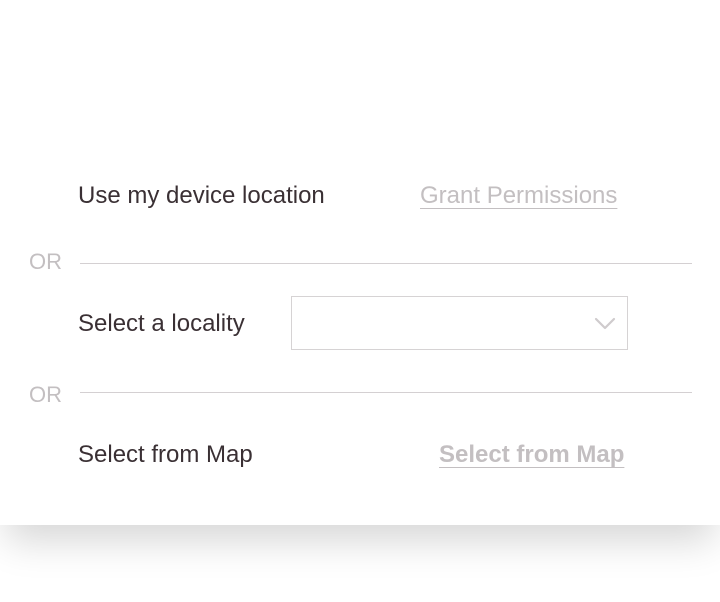 The width and height of the screenshot is (720, 602). Describe the element at coordinates (605, 323) in the screenshot. I see `chevron-down-icon` at that location.